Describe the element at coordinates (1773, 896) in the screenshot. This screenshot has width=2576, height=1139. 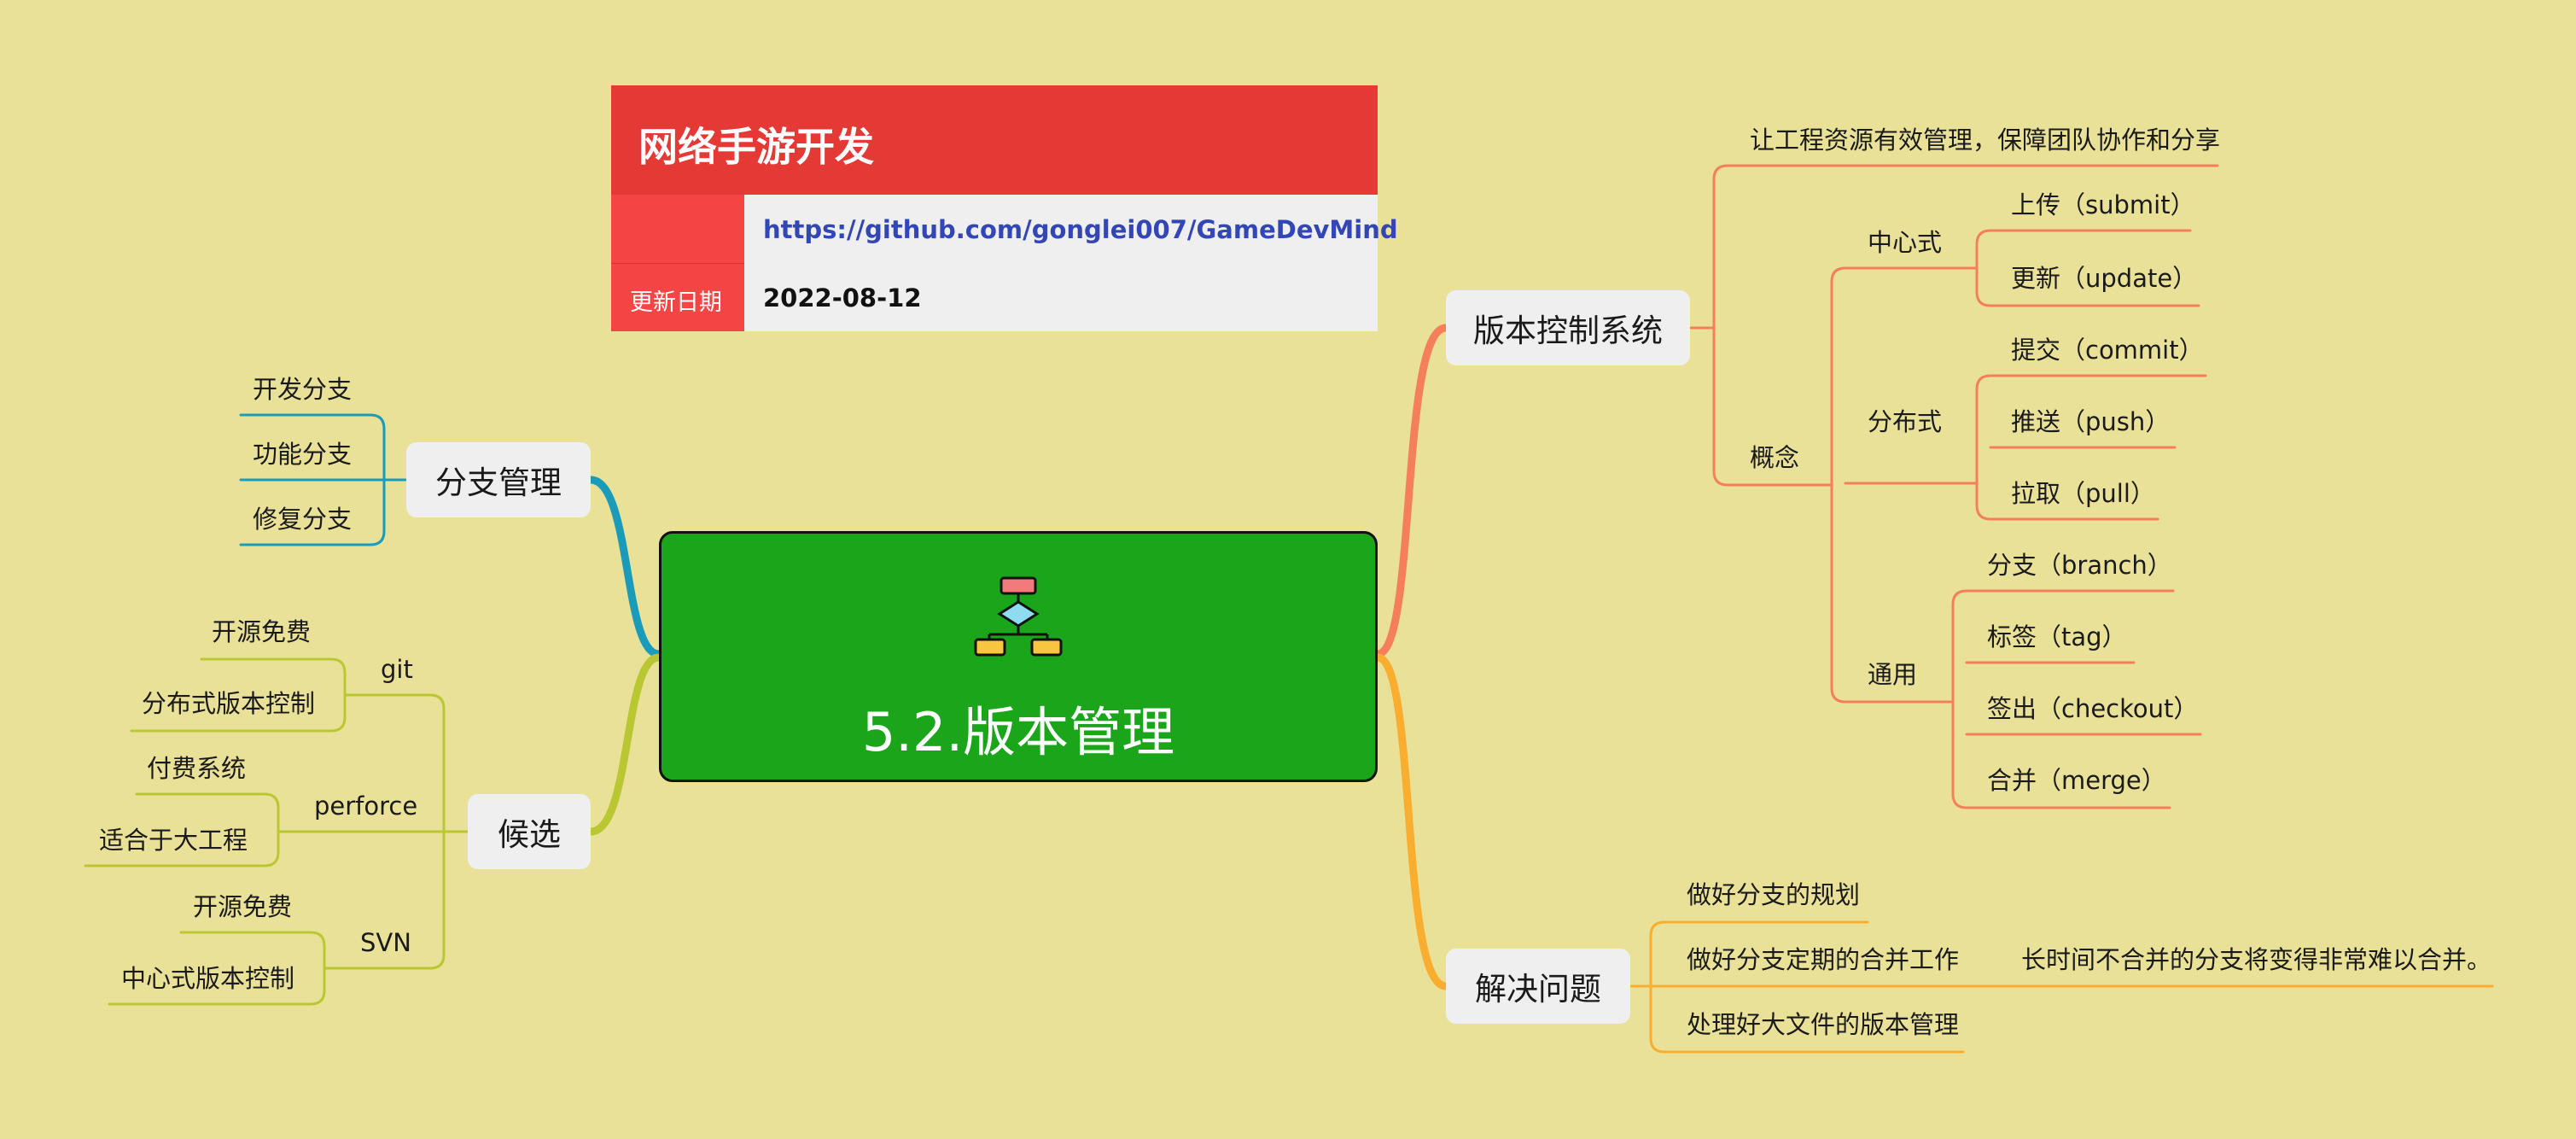
I see `problem-branch-planning: 做好分支的规划` at that location.